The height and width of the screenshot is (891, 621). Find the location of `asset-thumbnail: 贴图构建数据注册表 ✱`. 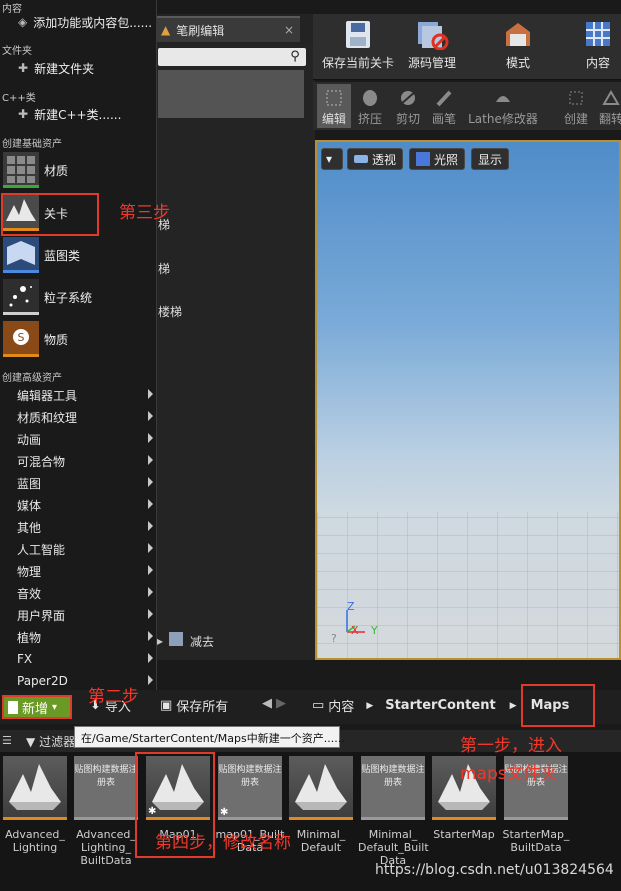

asset-thumbnail: 贴图构建数据注册表 ✱ is located at coordinates (250, 788).